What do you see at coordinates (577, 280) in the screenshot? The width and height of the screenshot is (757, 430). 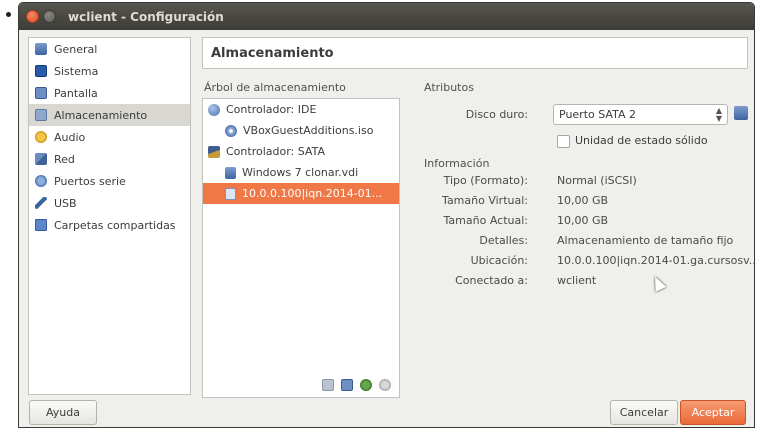 I see `info-value-attached-to: wclient` at bounding box center [577, 280].